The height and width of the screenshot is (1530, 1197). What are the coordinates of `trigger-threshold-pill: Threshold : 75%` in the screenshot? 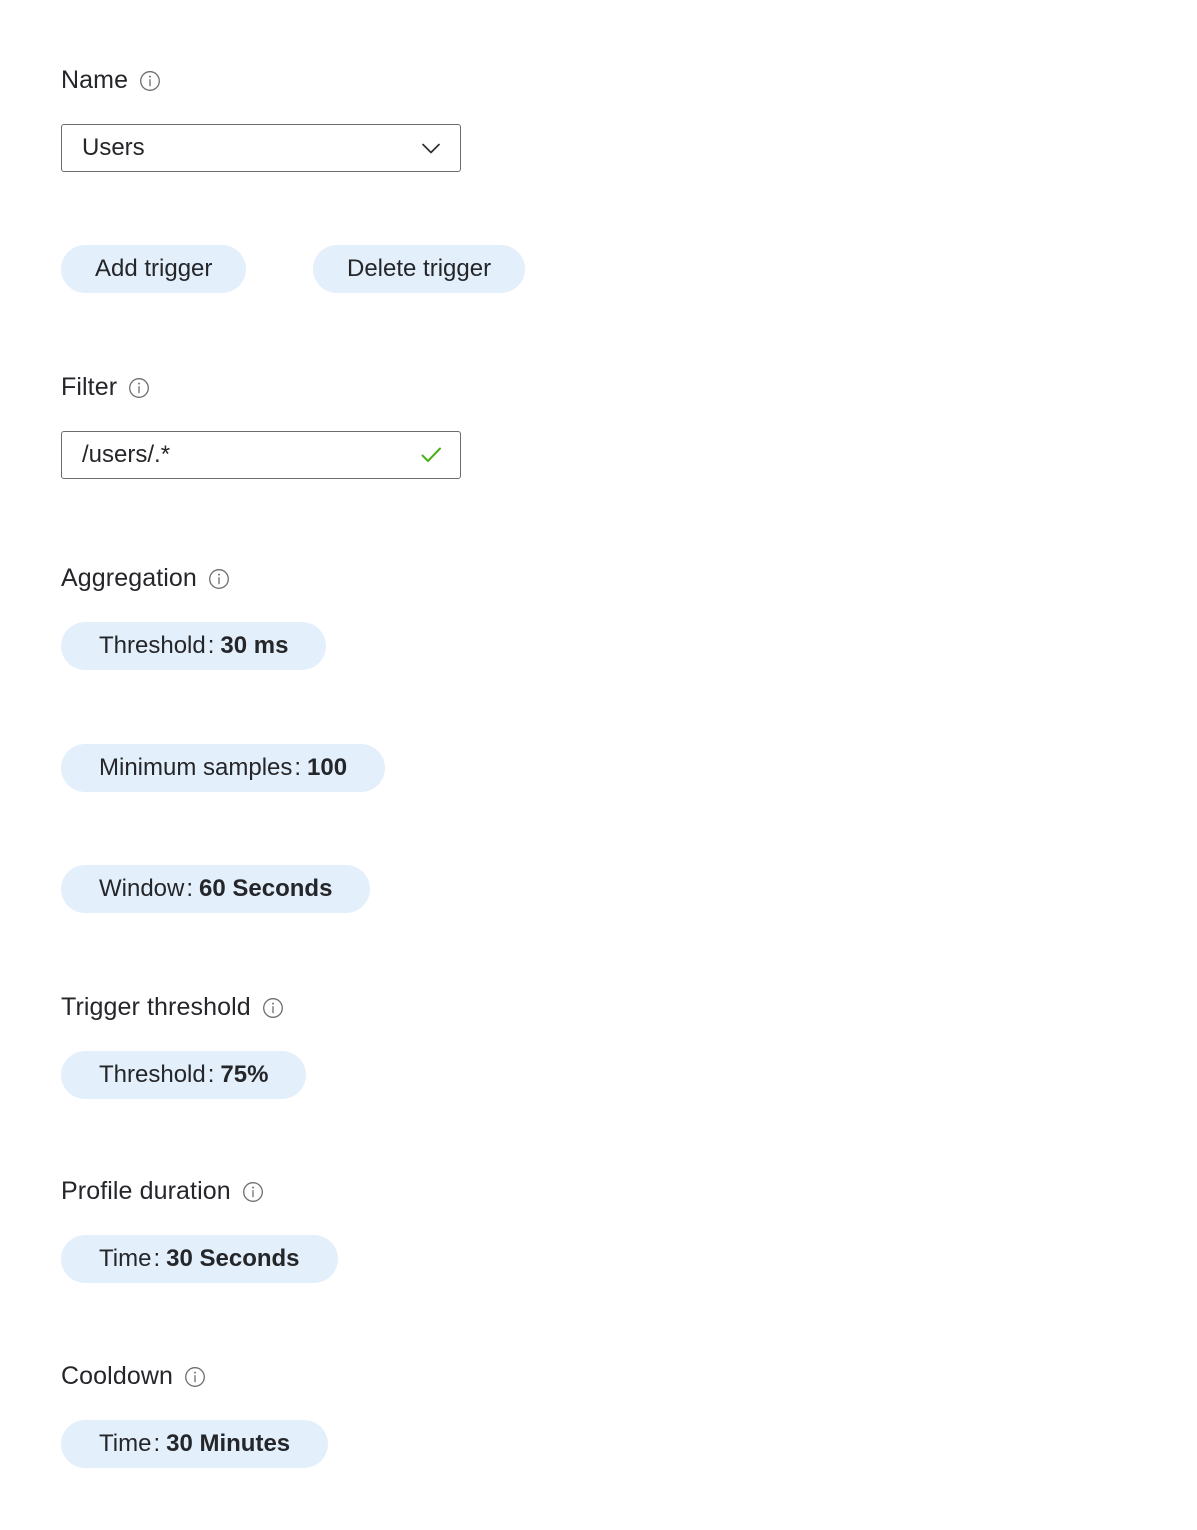 It's located at (184, 1075).